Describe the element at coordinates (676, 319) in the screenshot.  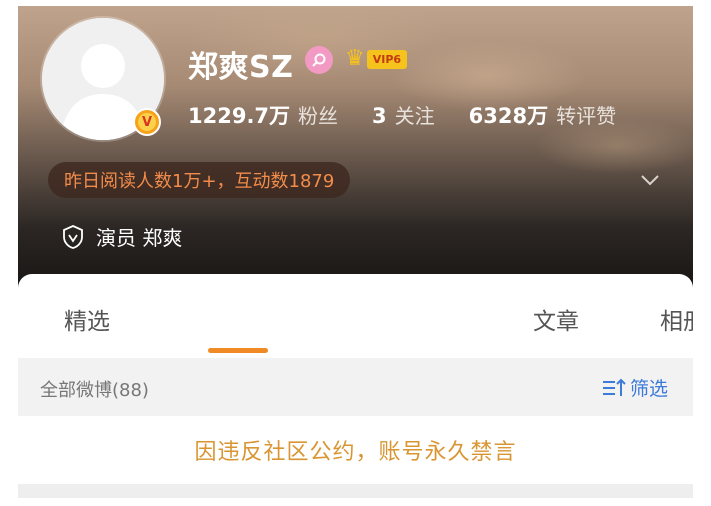
I see `tab-album: 相册` at that location.